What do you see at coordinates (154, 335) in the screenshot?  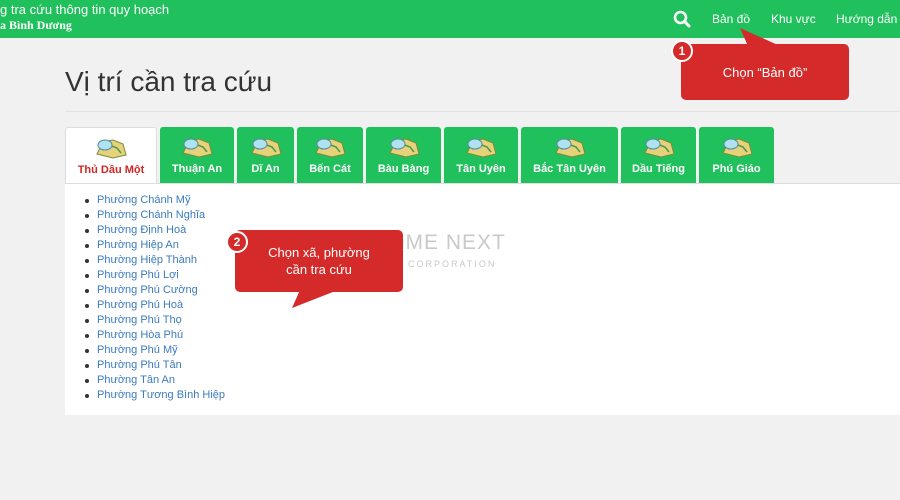 I see `ward-link: Phường Hòa Phú` at bounding box center [154, 335].